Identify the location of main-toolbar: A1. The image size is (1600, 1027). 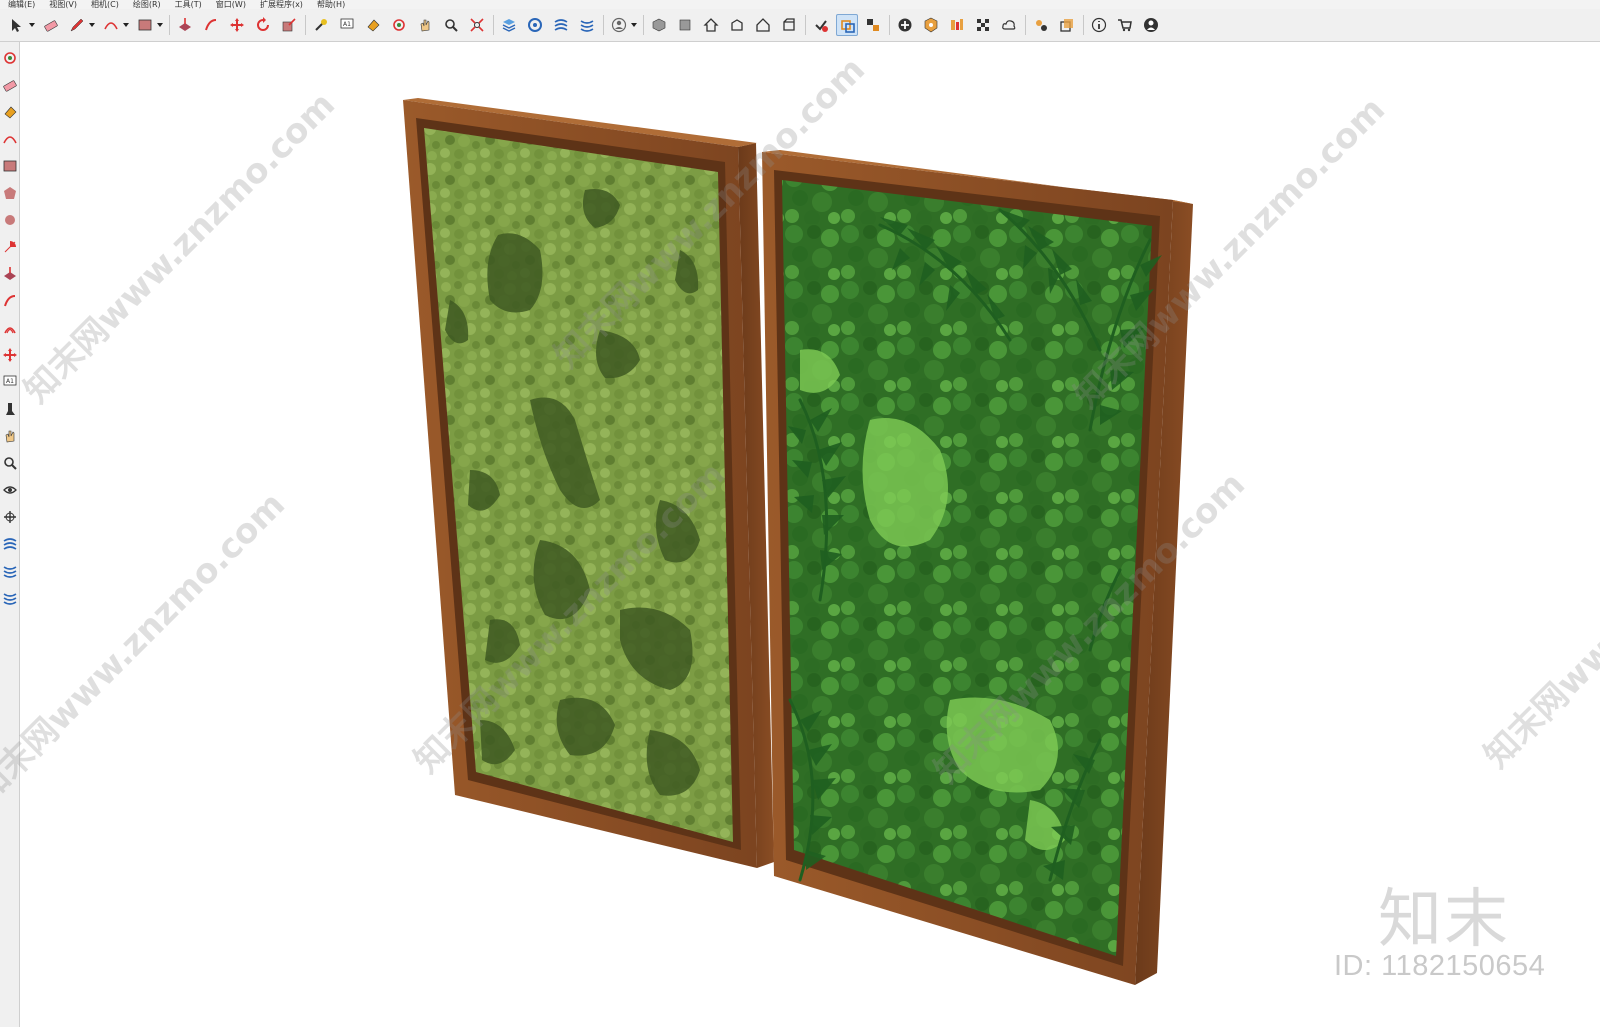
(800, 25).